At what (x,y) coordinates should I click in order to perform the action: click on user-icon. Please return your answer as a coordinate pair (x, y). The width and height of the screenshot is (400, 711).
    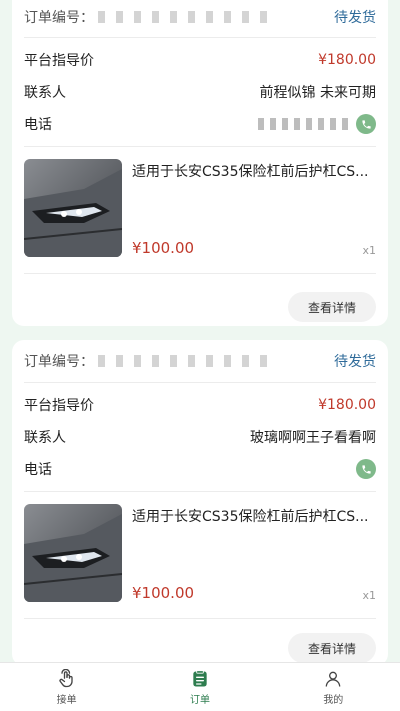
    Looking at the image, I should click on (333, 679).